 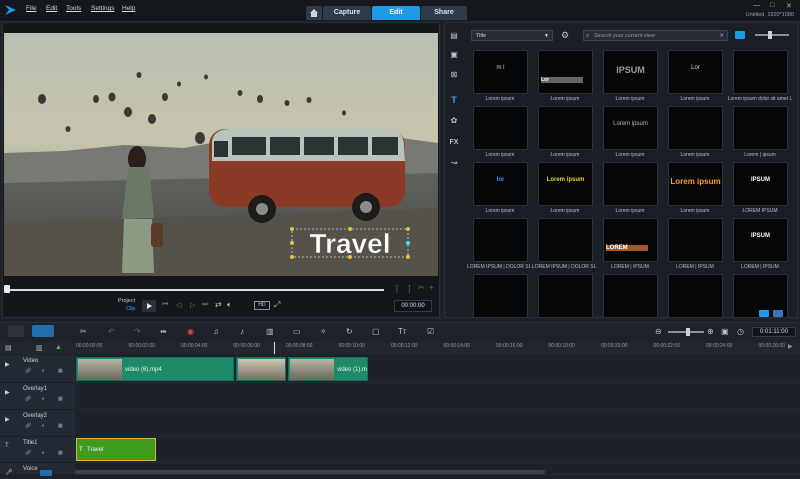 I want to click on filter-fx-icon: FX, so click(x=454, y=143).